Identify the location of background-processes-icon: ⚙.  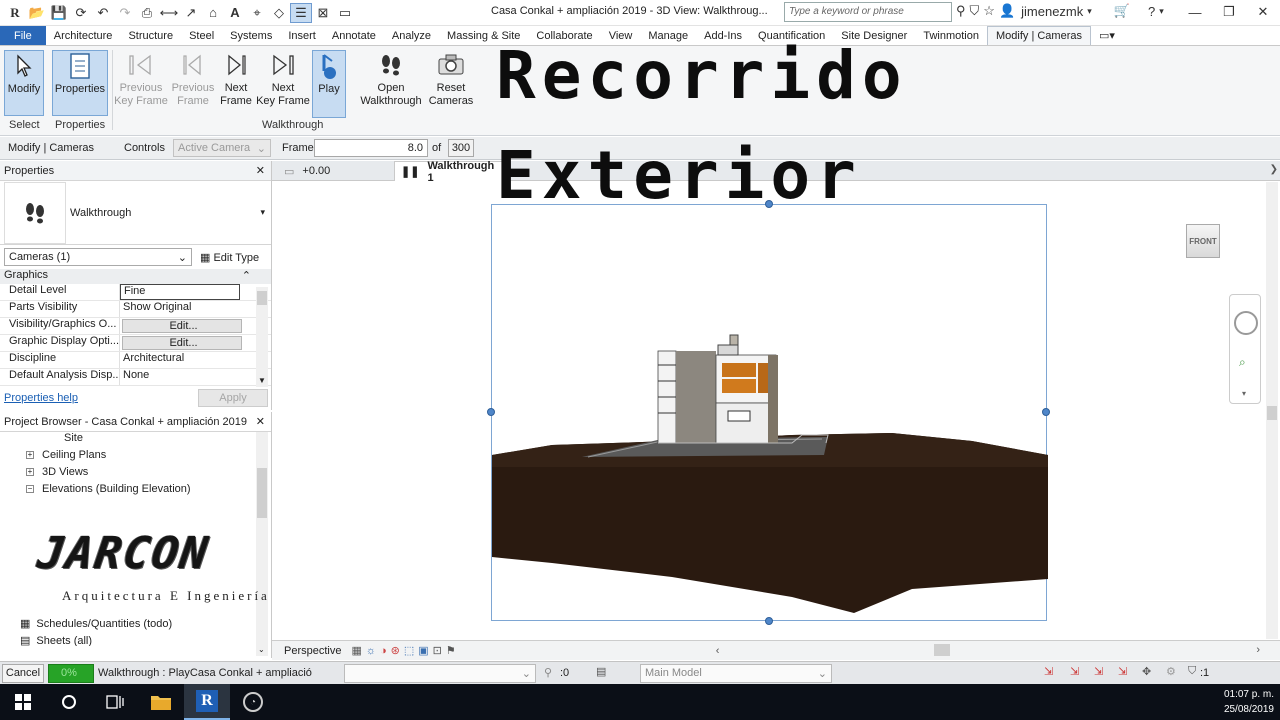
(1171, 671).